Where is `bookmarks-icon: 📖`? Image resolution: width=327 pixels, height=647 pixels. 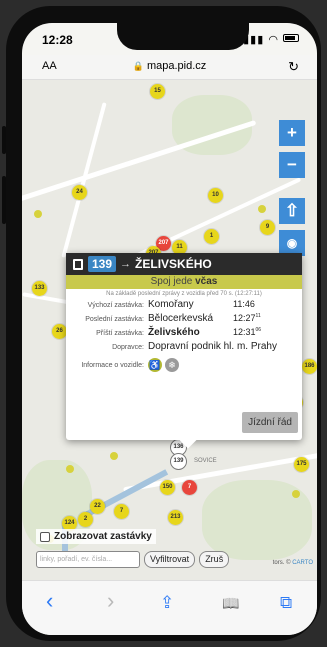 bookmarks-icon: 📖 is located at coordinates (230, 603).